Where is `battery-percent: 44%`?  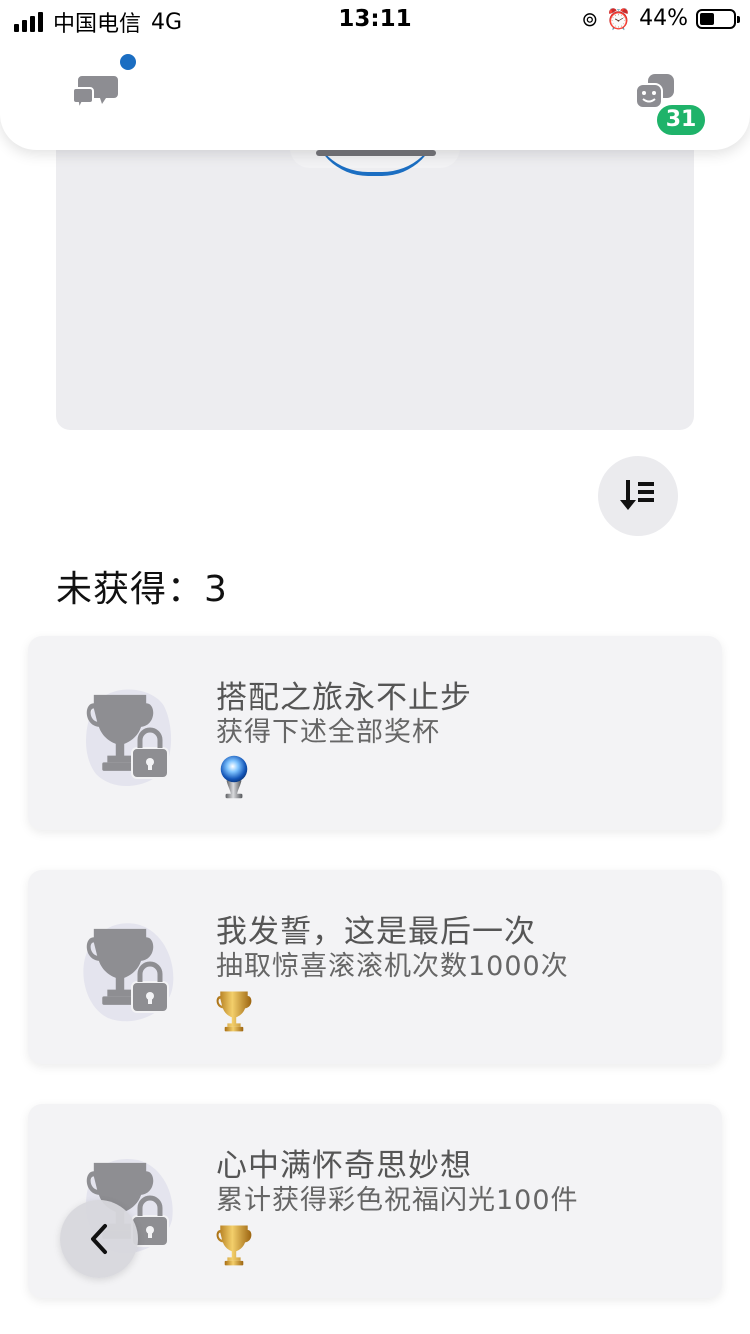 battery-percent: 44% is located at coordinates (663, 18).